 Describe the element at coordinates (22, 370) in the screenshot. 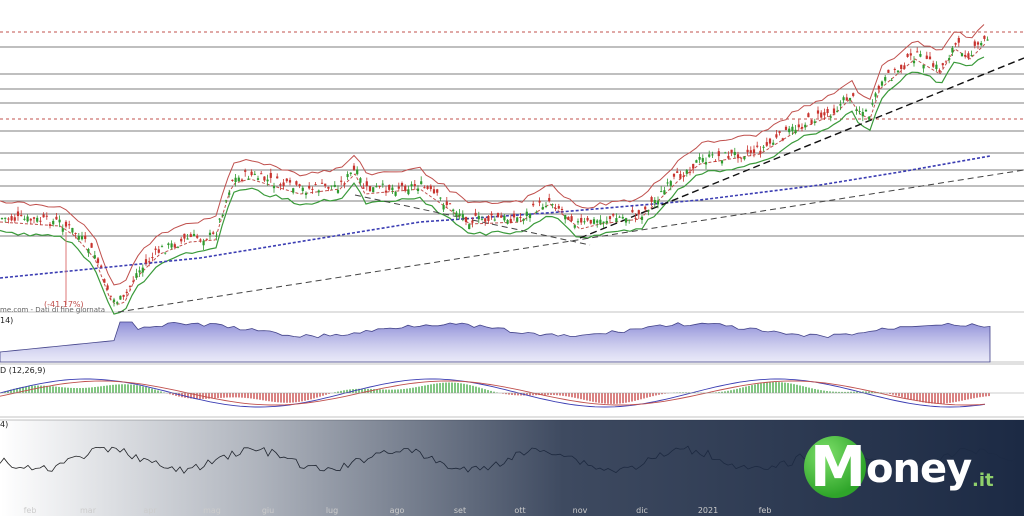

I see `macd-label: D (12,26,9)` at that location.